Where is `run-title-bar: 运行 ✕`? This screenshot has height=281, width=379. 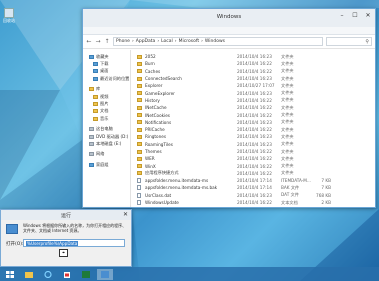 run-title-bar: 运行 ✕ is located at coordinates (66, 215).